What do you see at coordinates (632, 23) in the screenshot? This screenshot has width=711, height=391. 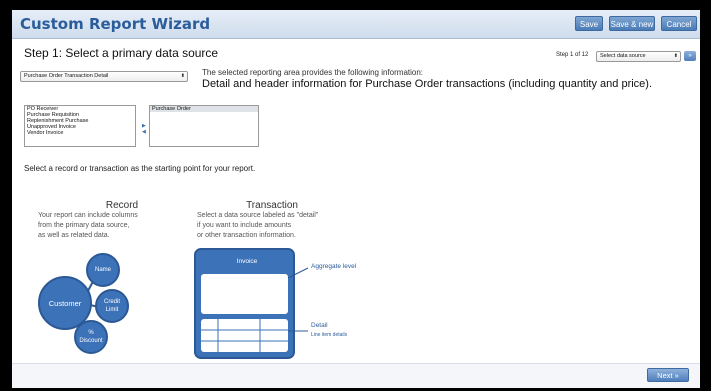 I see `save-and-new-button: Save & new` at bounding box center [632, 23].